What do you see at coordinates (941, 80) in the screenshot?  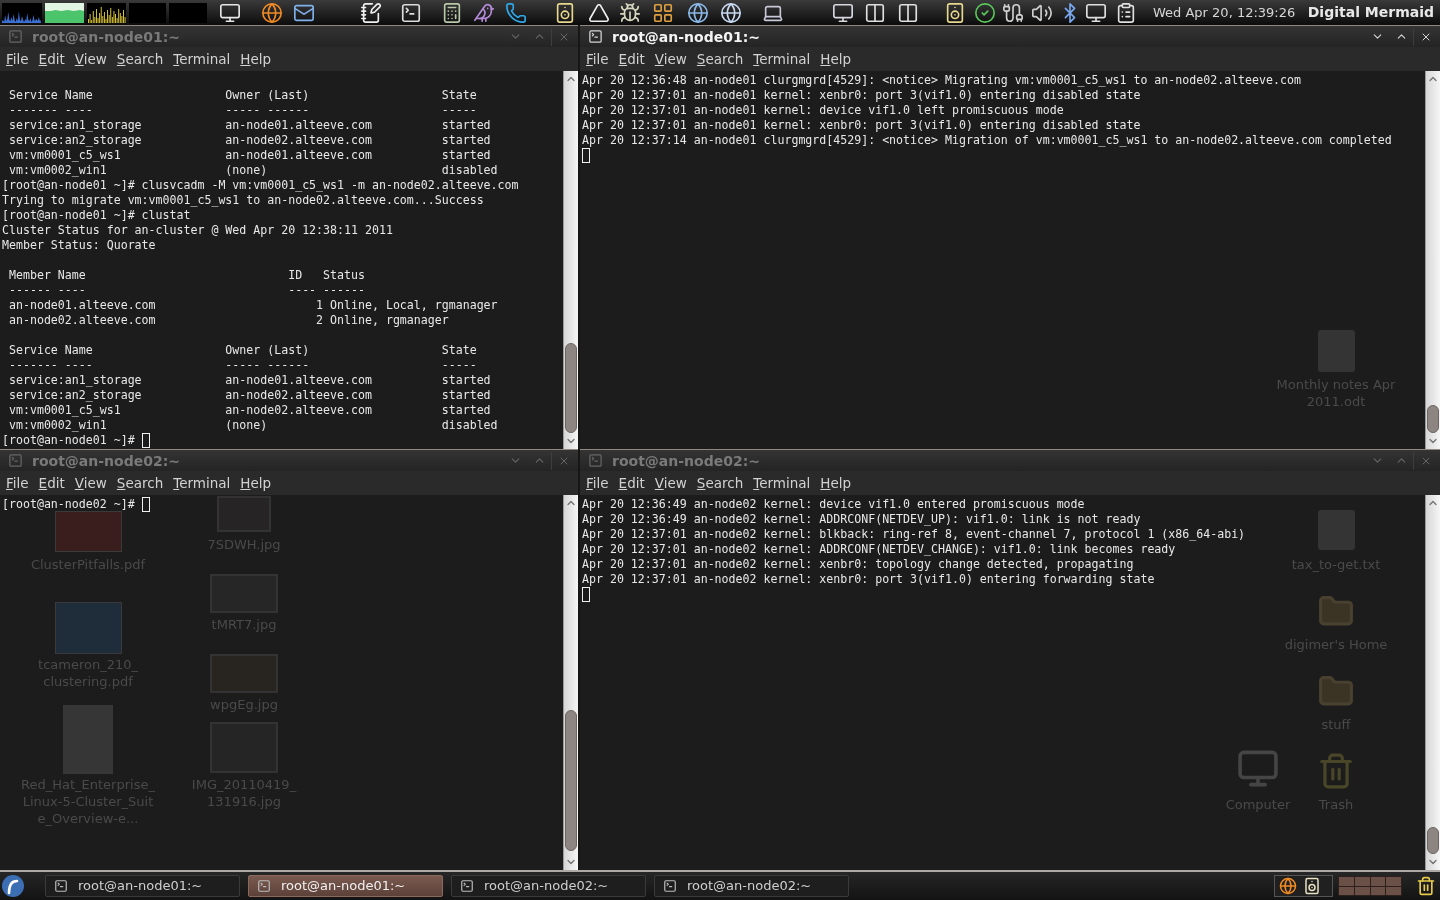 I see `terminal-line: Apr 20 12:36:48 an-node01 clurgmgrd[4529]: <notice> Migrating vm:vm0001_c5_ws1 to an-node02.alteeve.com` at bounding box center [941, 80].